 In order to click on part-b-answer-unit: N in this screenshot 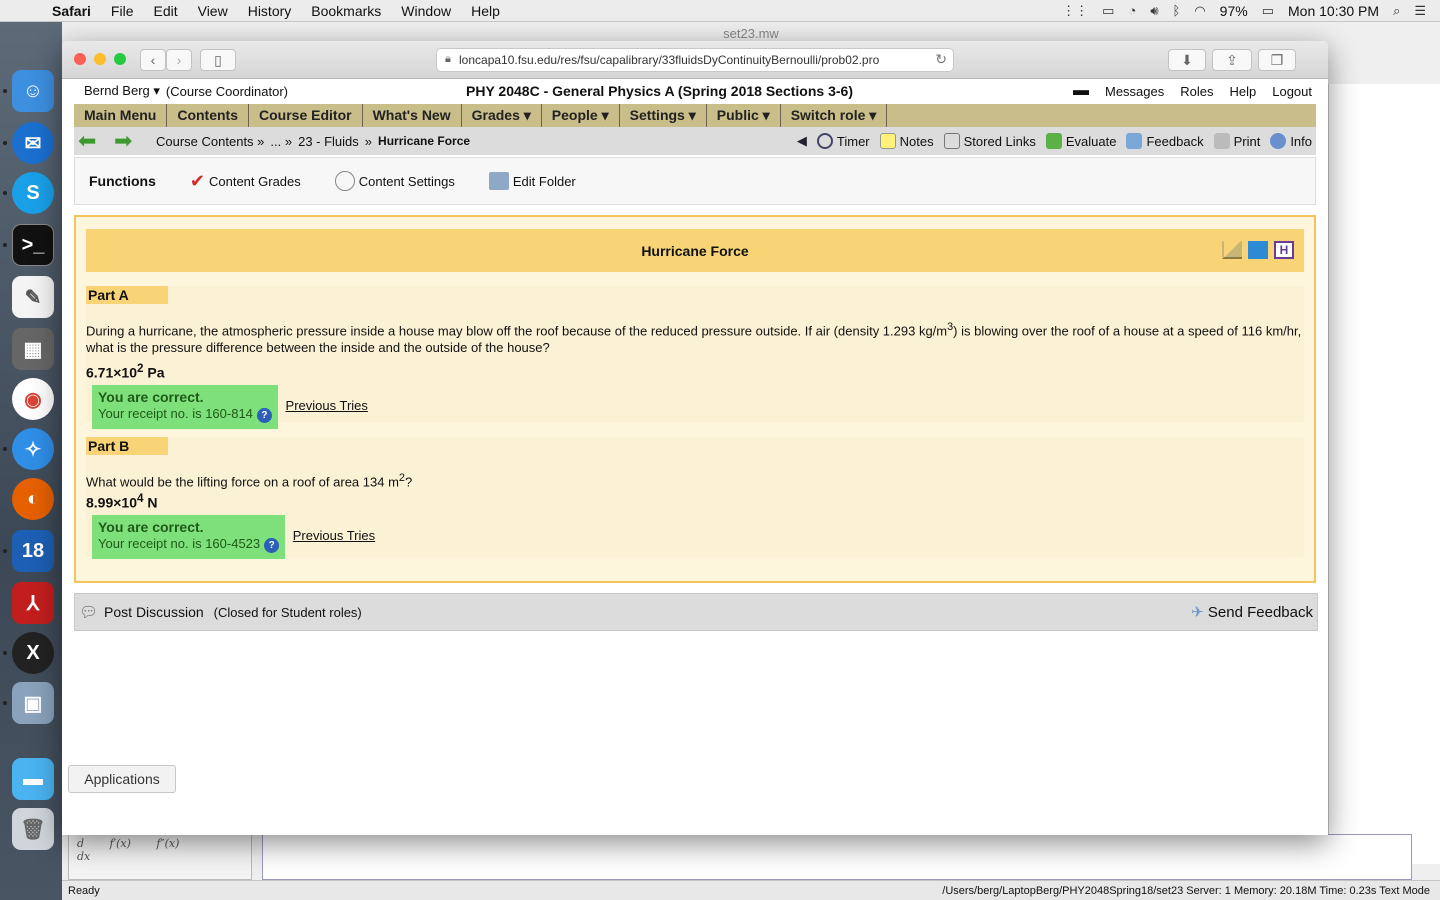, I will do `click(150, 502)`.